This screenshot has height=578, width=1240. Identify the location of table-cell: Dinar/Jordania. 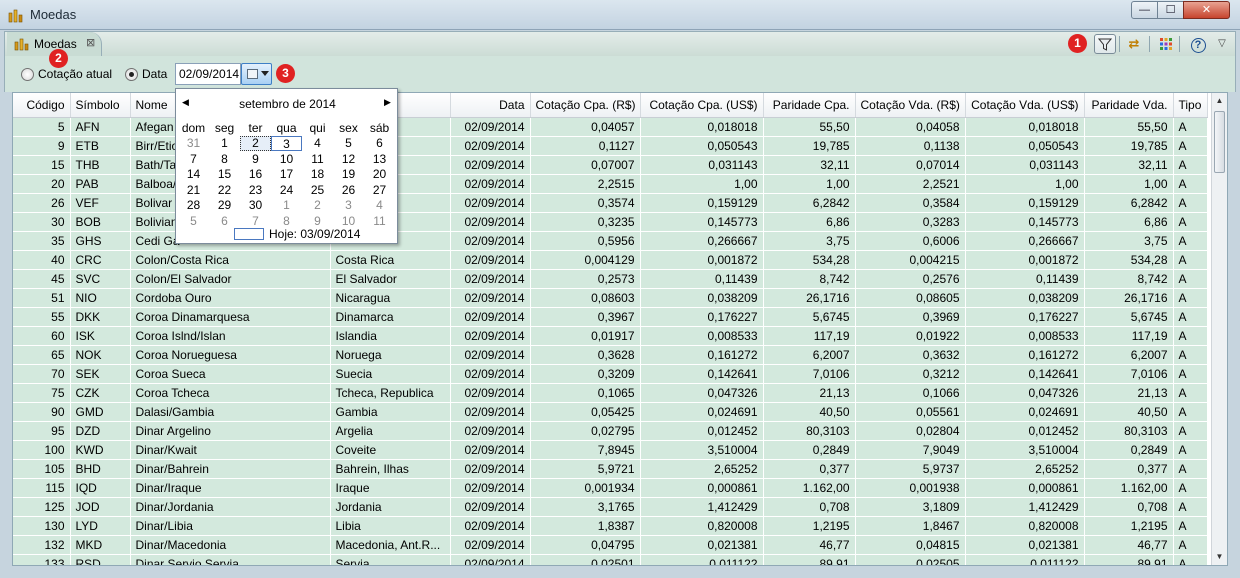
(230, 507).